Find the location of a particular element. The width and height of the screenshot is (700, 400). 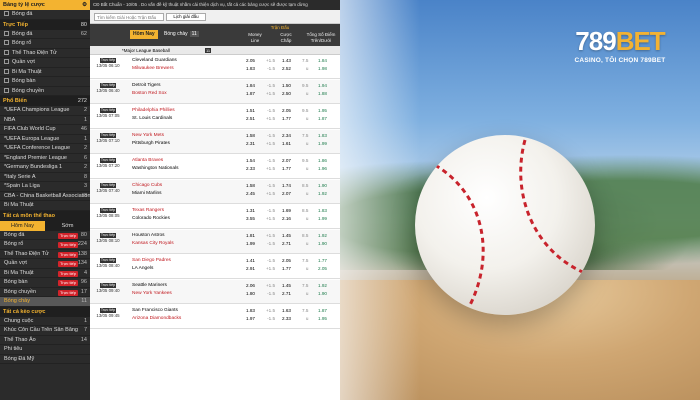

sidebar-item: Bóng rổ is located at coordinates (45, 44).